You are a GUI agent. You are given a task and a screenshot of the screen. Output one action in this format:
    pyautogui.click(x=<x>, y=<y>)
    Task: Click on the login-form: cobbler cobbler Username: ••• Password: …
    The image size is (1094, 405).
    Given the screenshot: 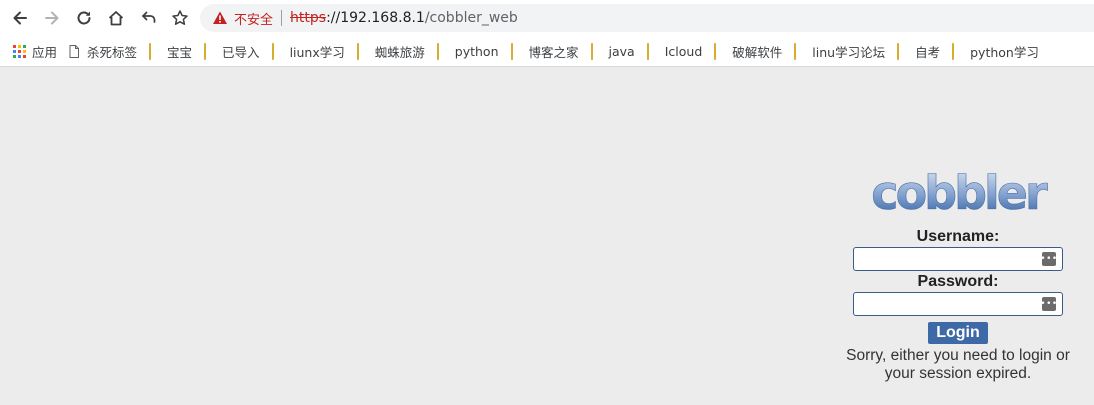 What is the action you would take?
    pyautogui.click(x=958, y=275)
    